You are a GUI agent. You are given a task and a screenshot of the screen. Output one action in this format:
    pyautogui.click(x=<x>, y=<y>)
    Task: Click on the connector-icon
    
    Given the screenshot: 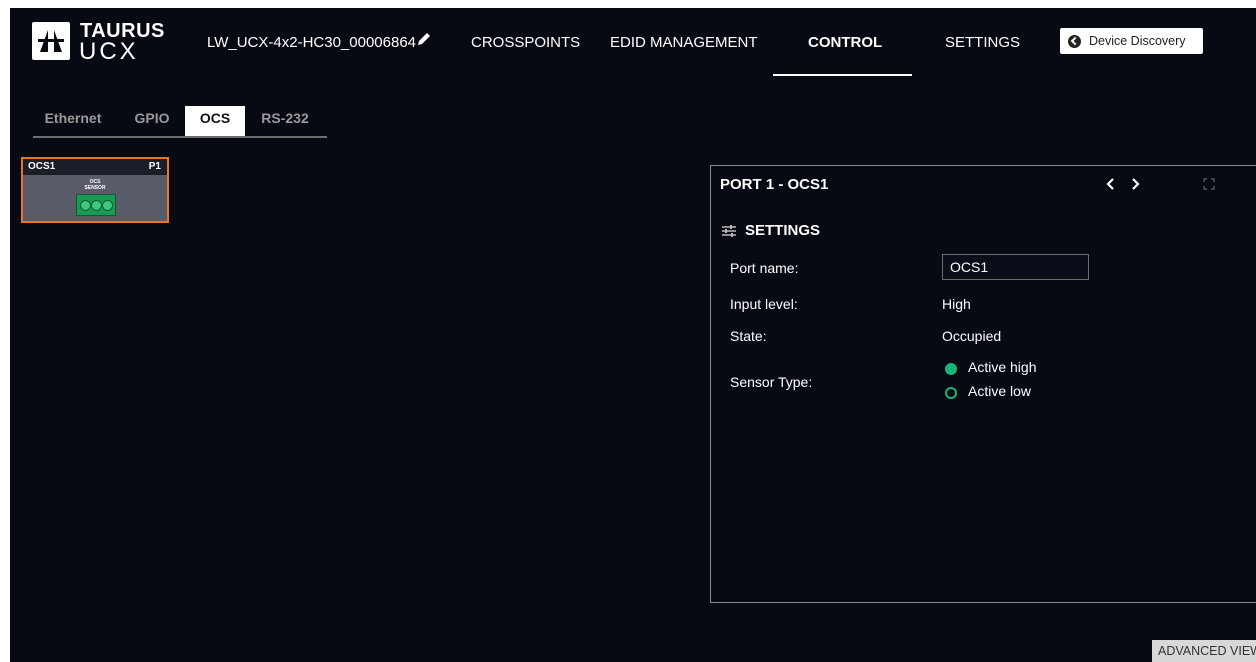 What is the action you would take?
    pyautogui.click(x=96, y=205)
    